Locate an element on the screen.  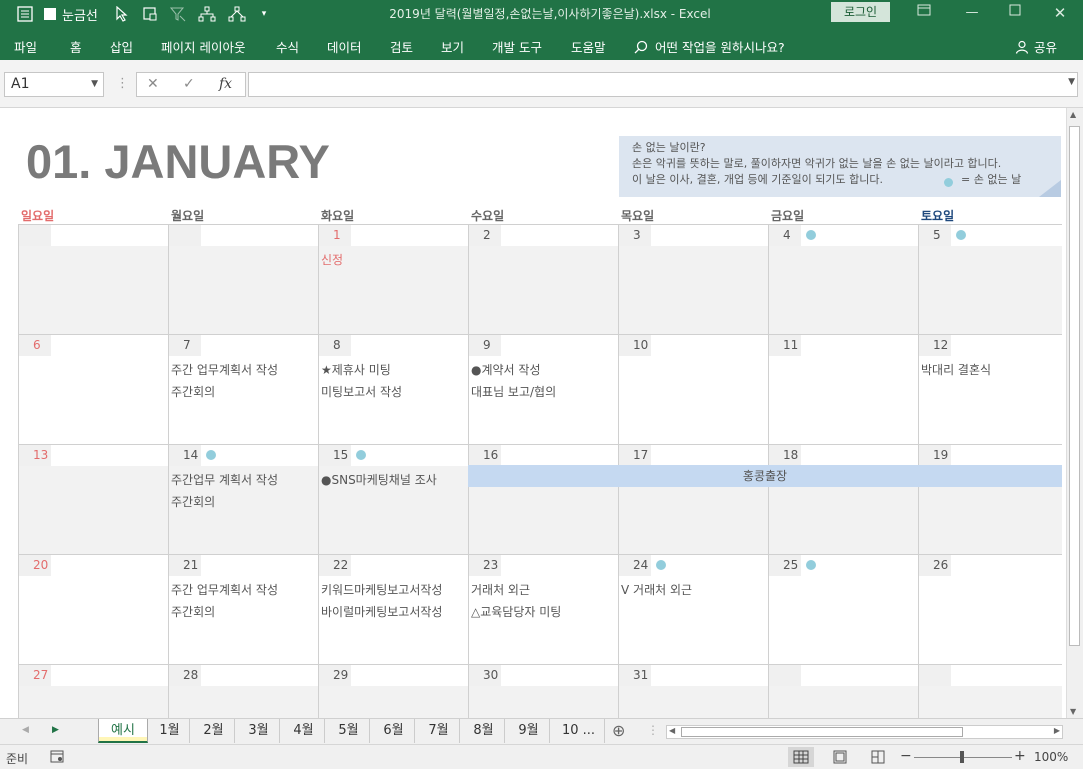
formula-input is located at coordinates (663, 84).